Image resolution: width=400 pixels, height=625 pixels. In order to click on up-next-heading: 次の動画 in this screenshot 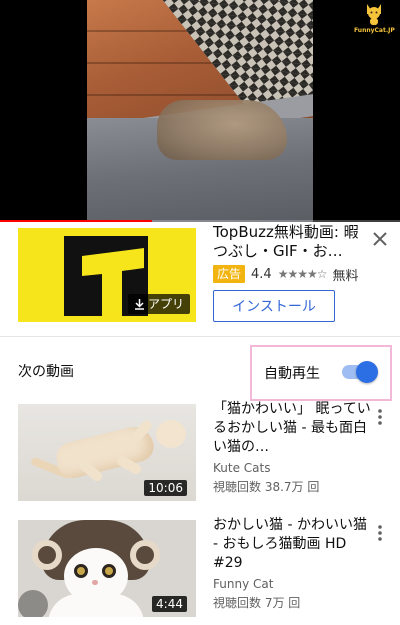, I will do `click(46, 372)`.